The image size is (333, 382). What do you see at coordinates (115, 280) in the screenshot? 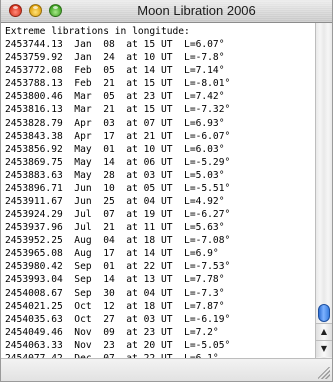
I see `libration-row: 2453993.04 Sep 14 at 13 UT L=7.78°` at bounding box center [115, 280].